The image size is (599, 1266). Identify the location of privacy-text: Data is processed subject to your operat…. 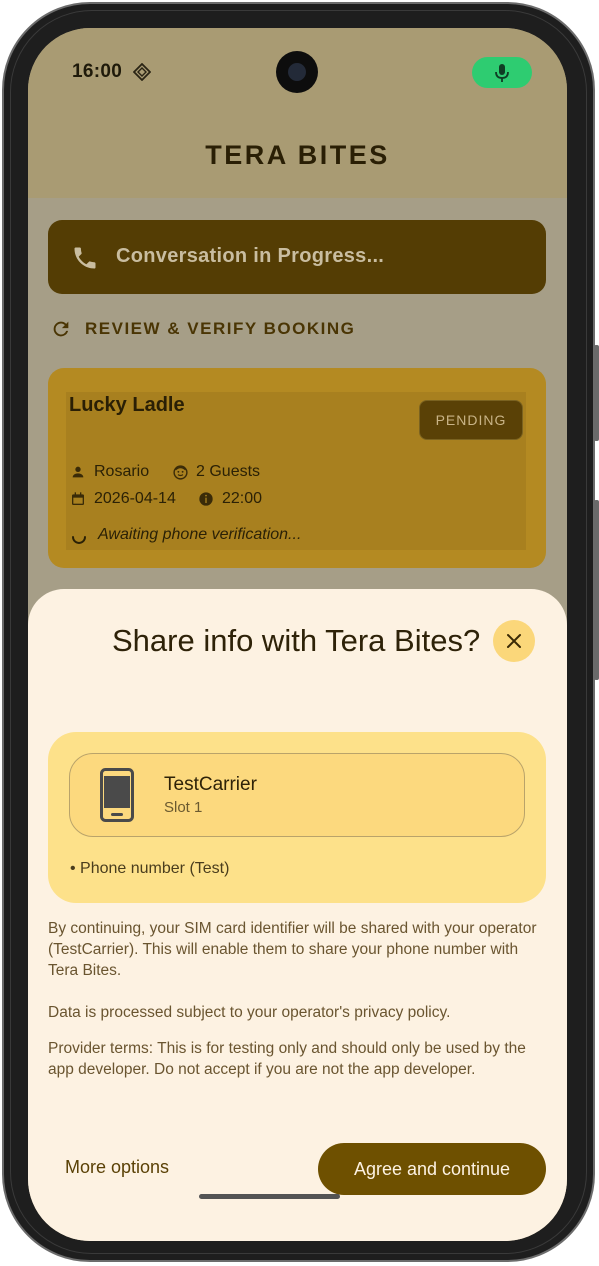
(249, 1012).